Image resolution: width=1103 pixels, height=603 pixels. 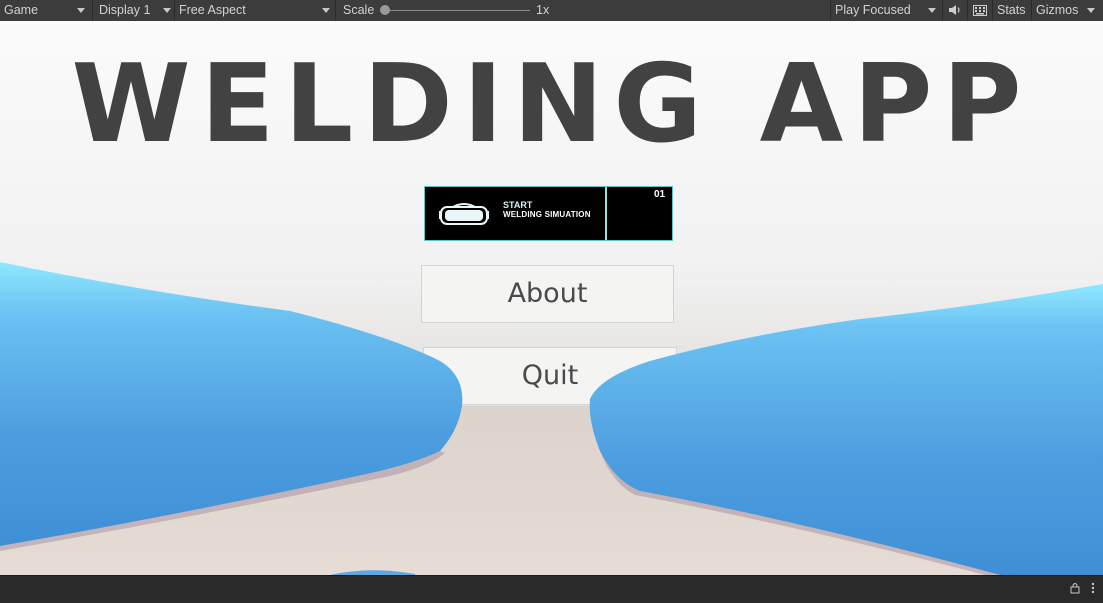 I want to click on kebab-menu-icon, so click(x=1093, y=588).